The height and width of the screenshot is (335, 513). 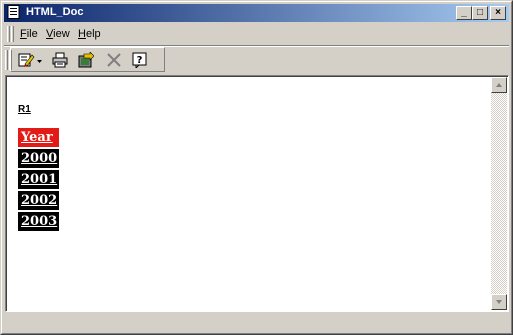 I want to click on toolbar: ?, so click(x=256, y=60).